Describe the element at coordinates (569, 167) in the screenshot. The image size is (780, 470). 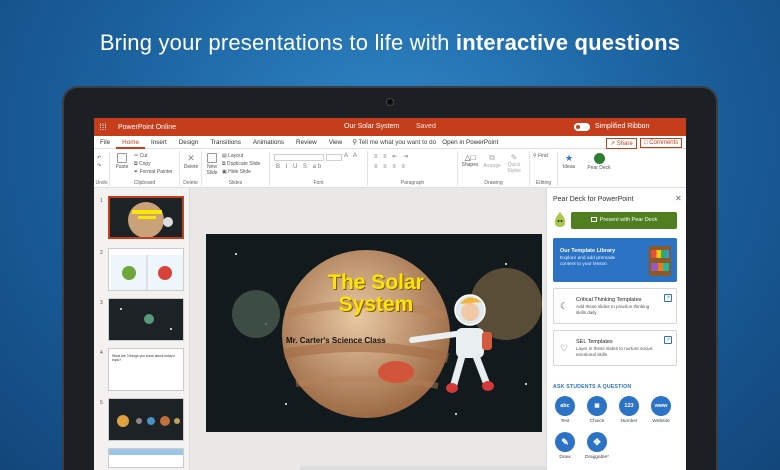
I see `ideas-label: Ideas` at that location.